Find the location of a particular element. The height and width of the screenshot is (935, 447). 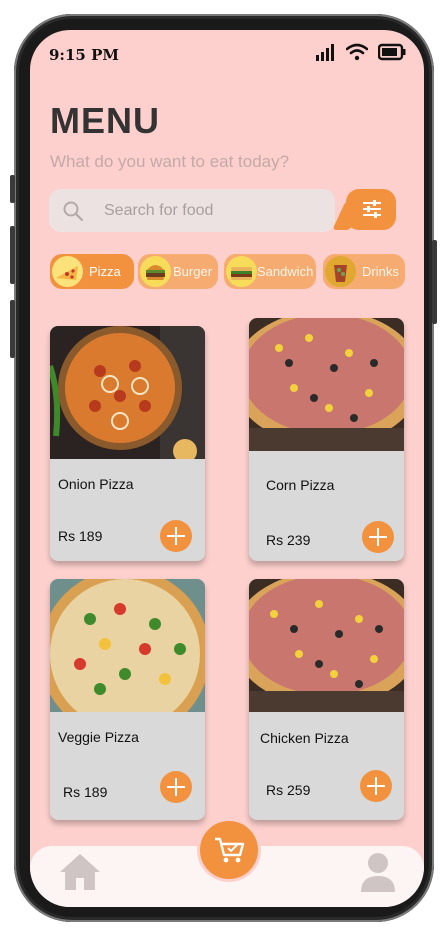

chicken-pizza-image is located at coordinates (326, 645).